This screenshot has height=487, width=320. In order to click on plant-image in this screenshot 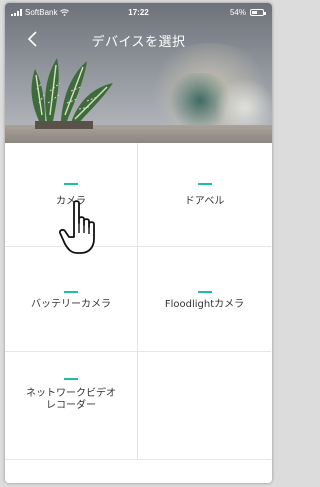, I will do `click(72, 93)`.